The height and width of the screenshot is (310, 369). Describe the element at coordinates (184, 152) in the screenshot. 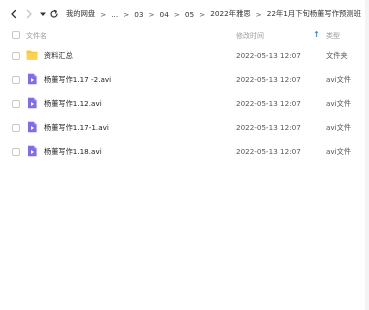

I see `file-row: 杨董写作1.18.avi 2022-05-13 12:07 avi文件` at that location.